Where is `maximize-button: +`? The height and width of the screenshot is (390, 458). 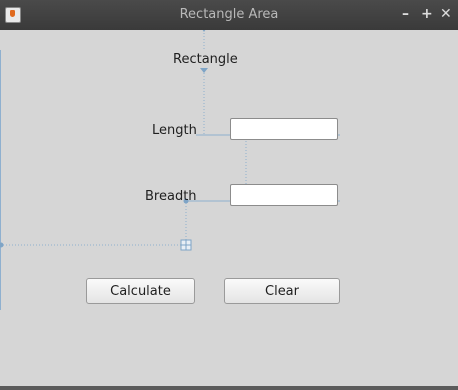 maximize-button: + is located at coordinates (427, 14).